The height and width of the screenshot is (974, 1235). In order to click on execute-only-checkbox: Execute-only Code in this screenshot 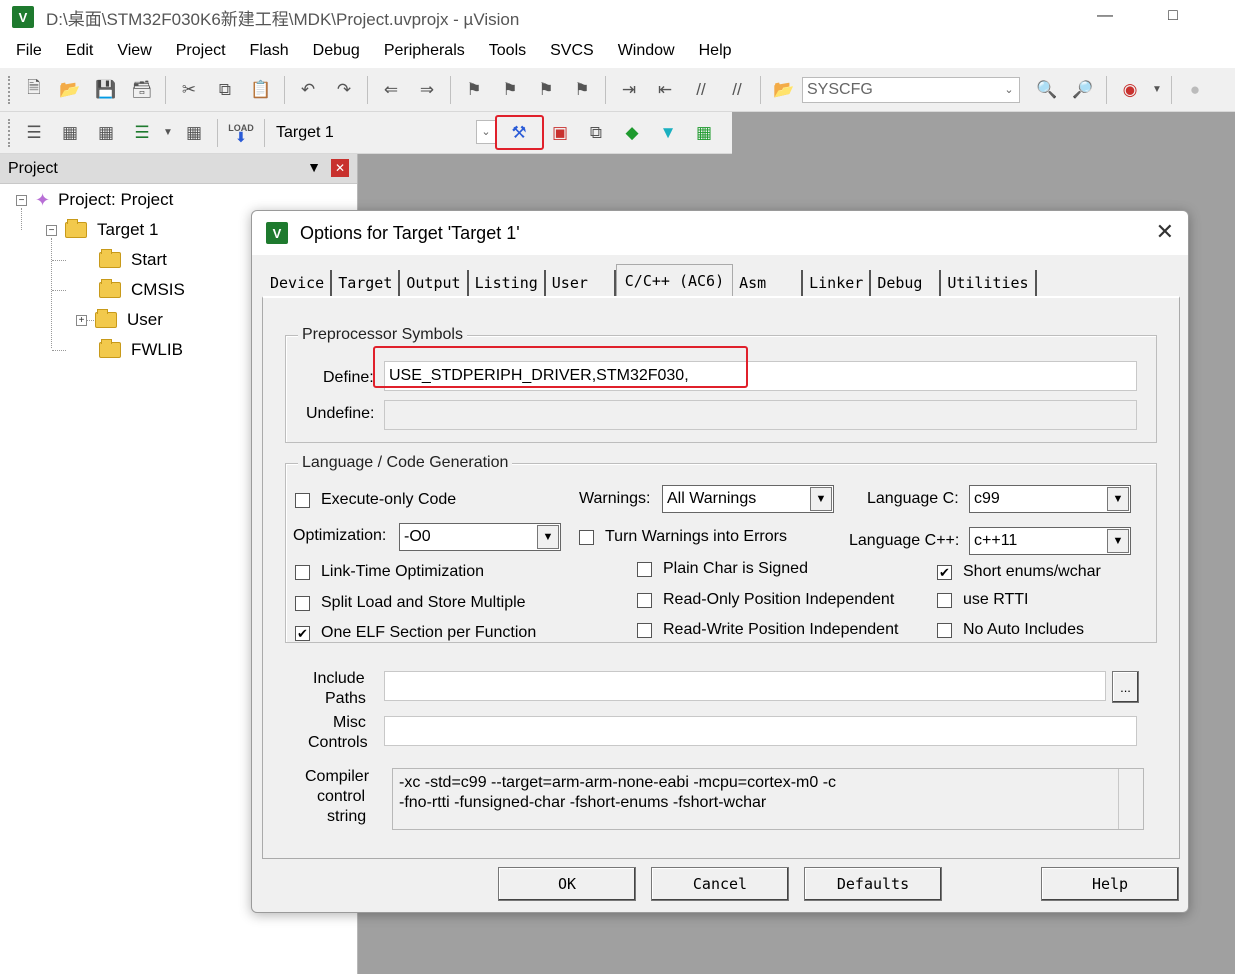, I will do `click(375, 500)`.